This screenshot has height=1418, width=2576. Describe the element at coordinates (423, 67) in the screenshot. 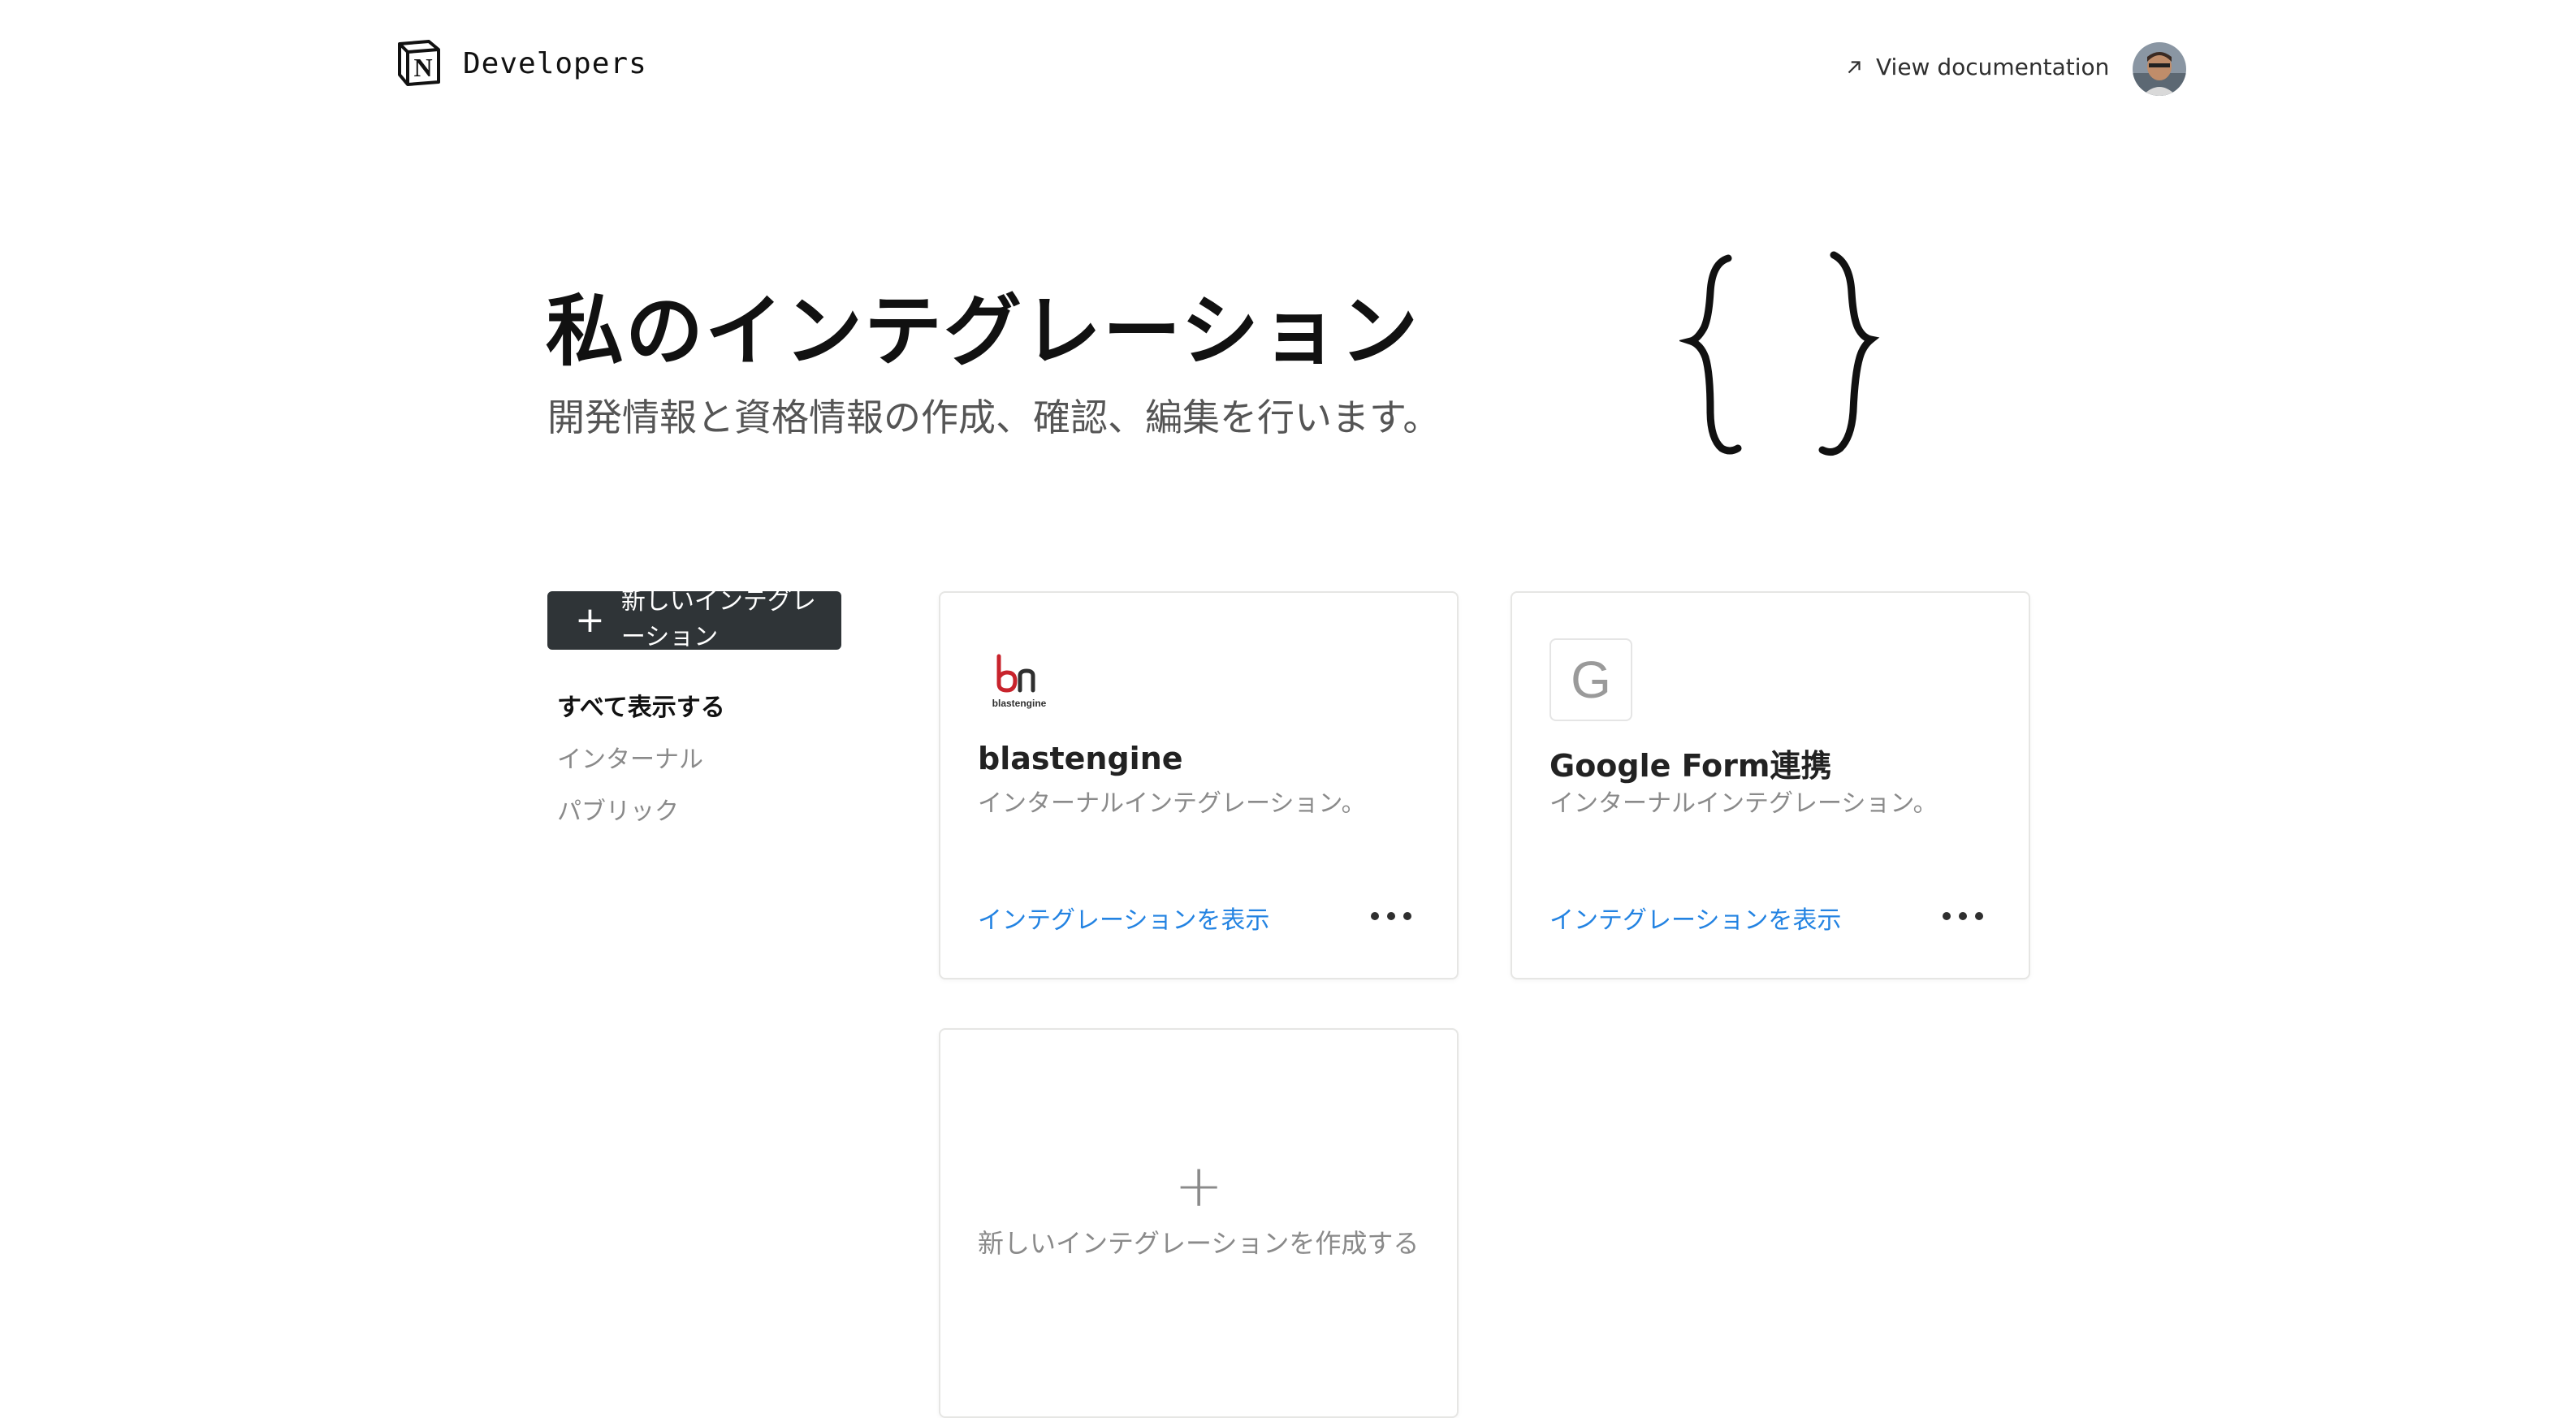

I see `svg-text: N` at that location.